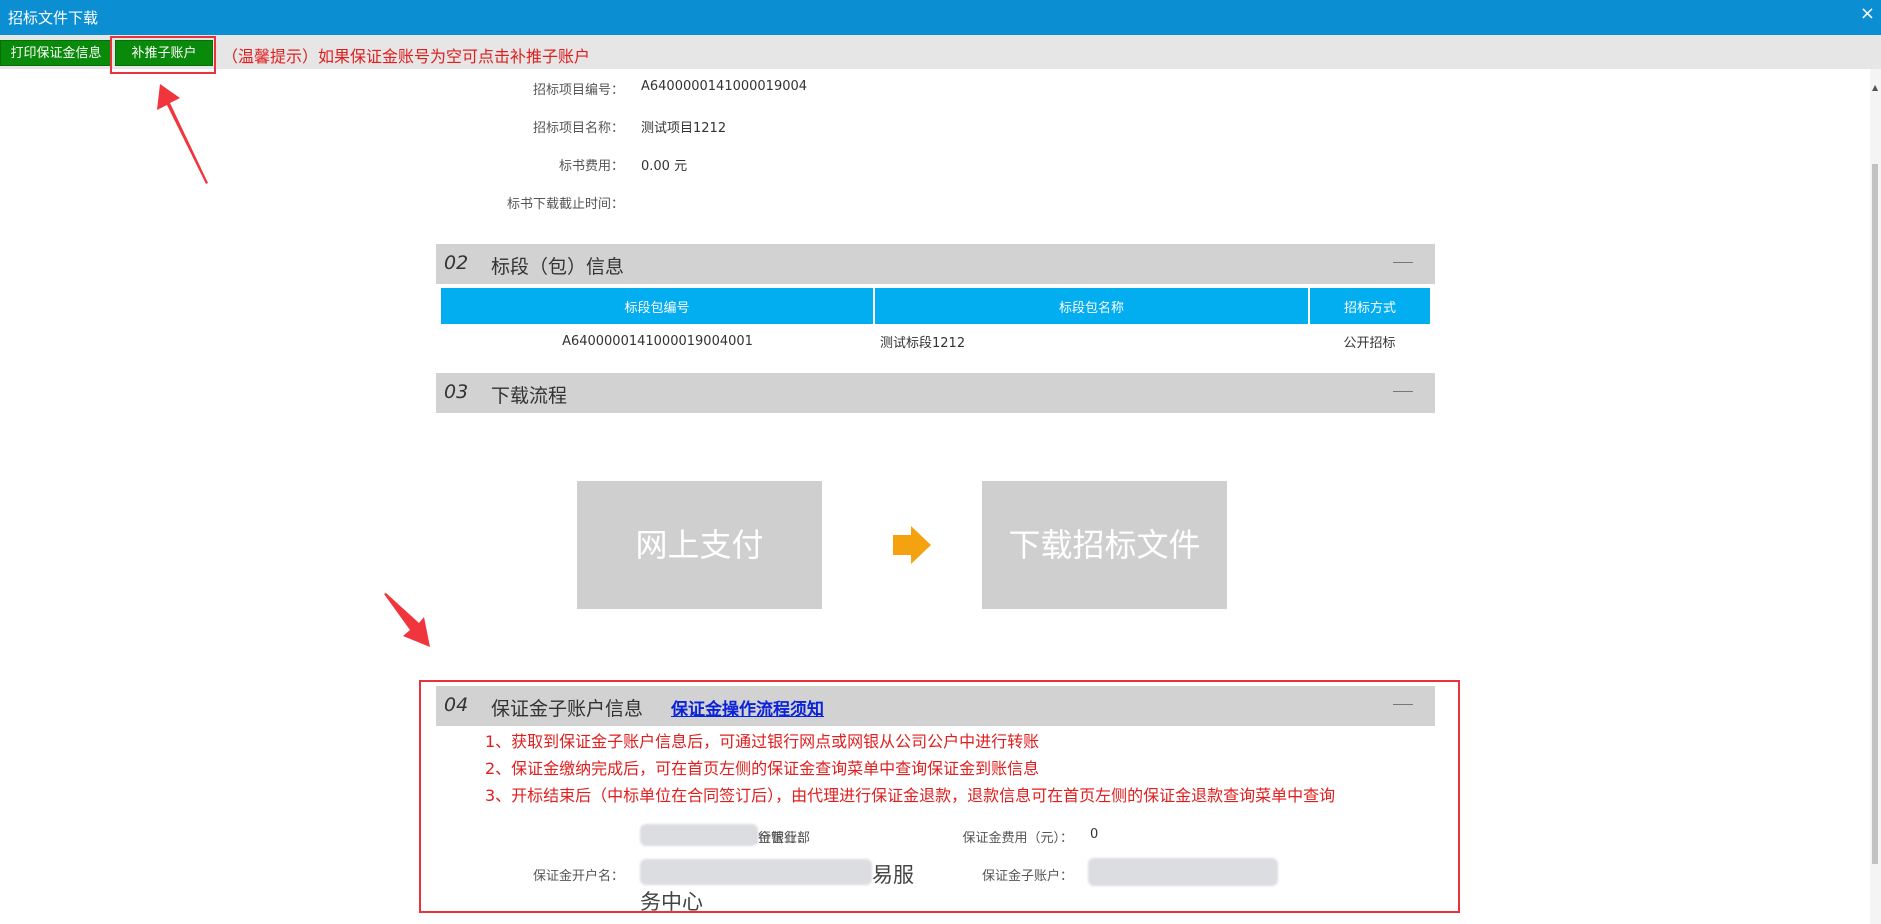 The width and height of the screenshot is (1881, 924). I want to click on column-header-package-number: 标段包编号, so click(658, 306).